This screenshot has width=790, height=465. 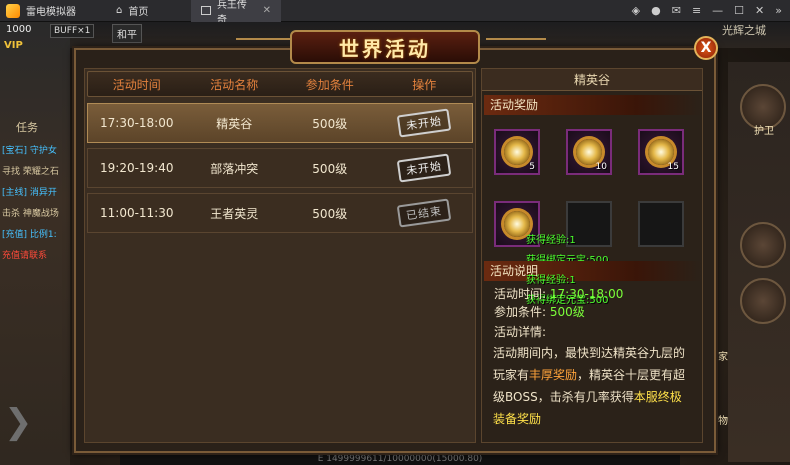 What do you see at coordinates (280, 123) in the screenshot?
I see `activity-row-elite-valley: 17:30-18:00 精英谷 500级 未开始` at bounding box center [280, 123].